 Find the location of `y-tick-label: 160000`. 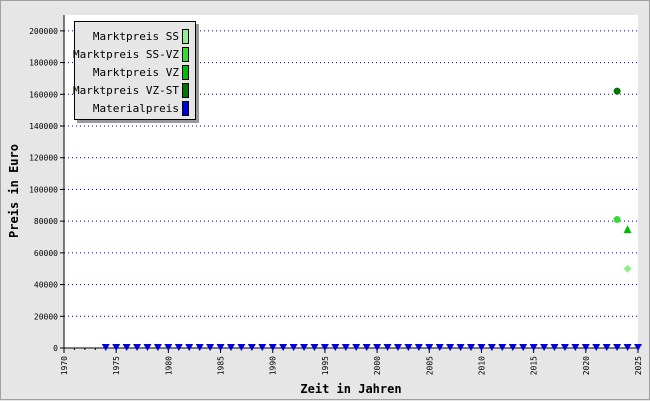

y-tick-label: 160000 is located at coordinates (43, 94).